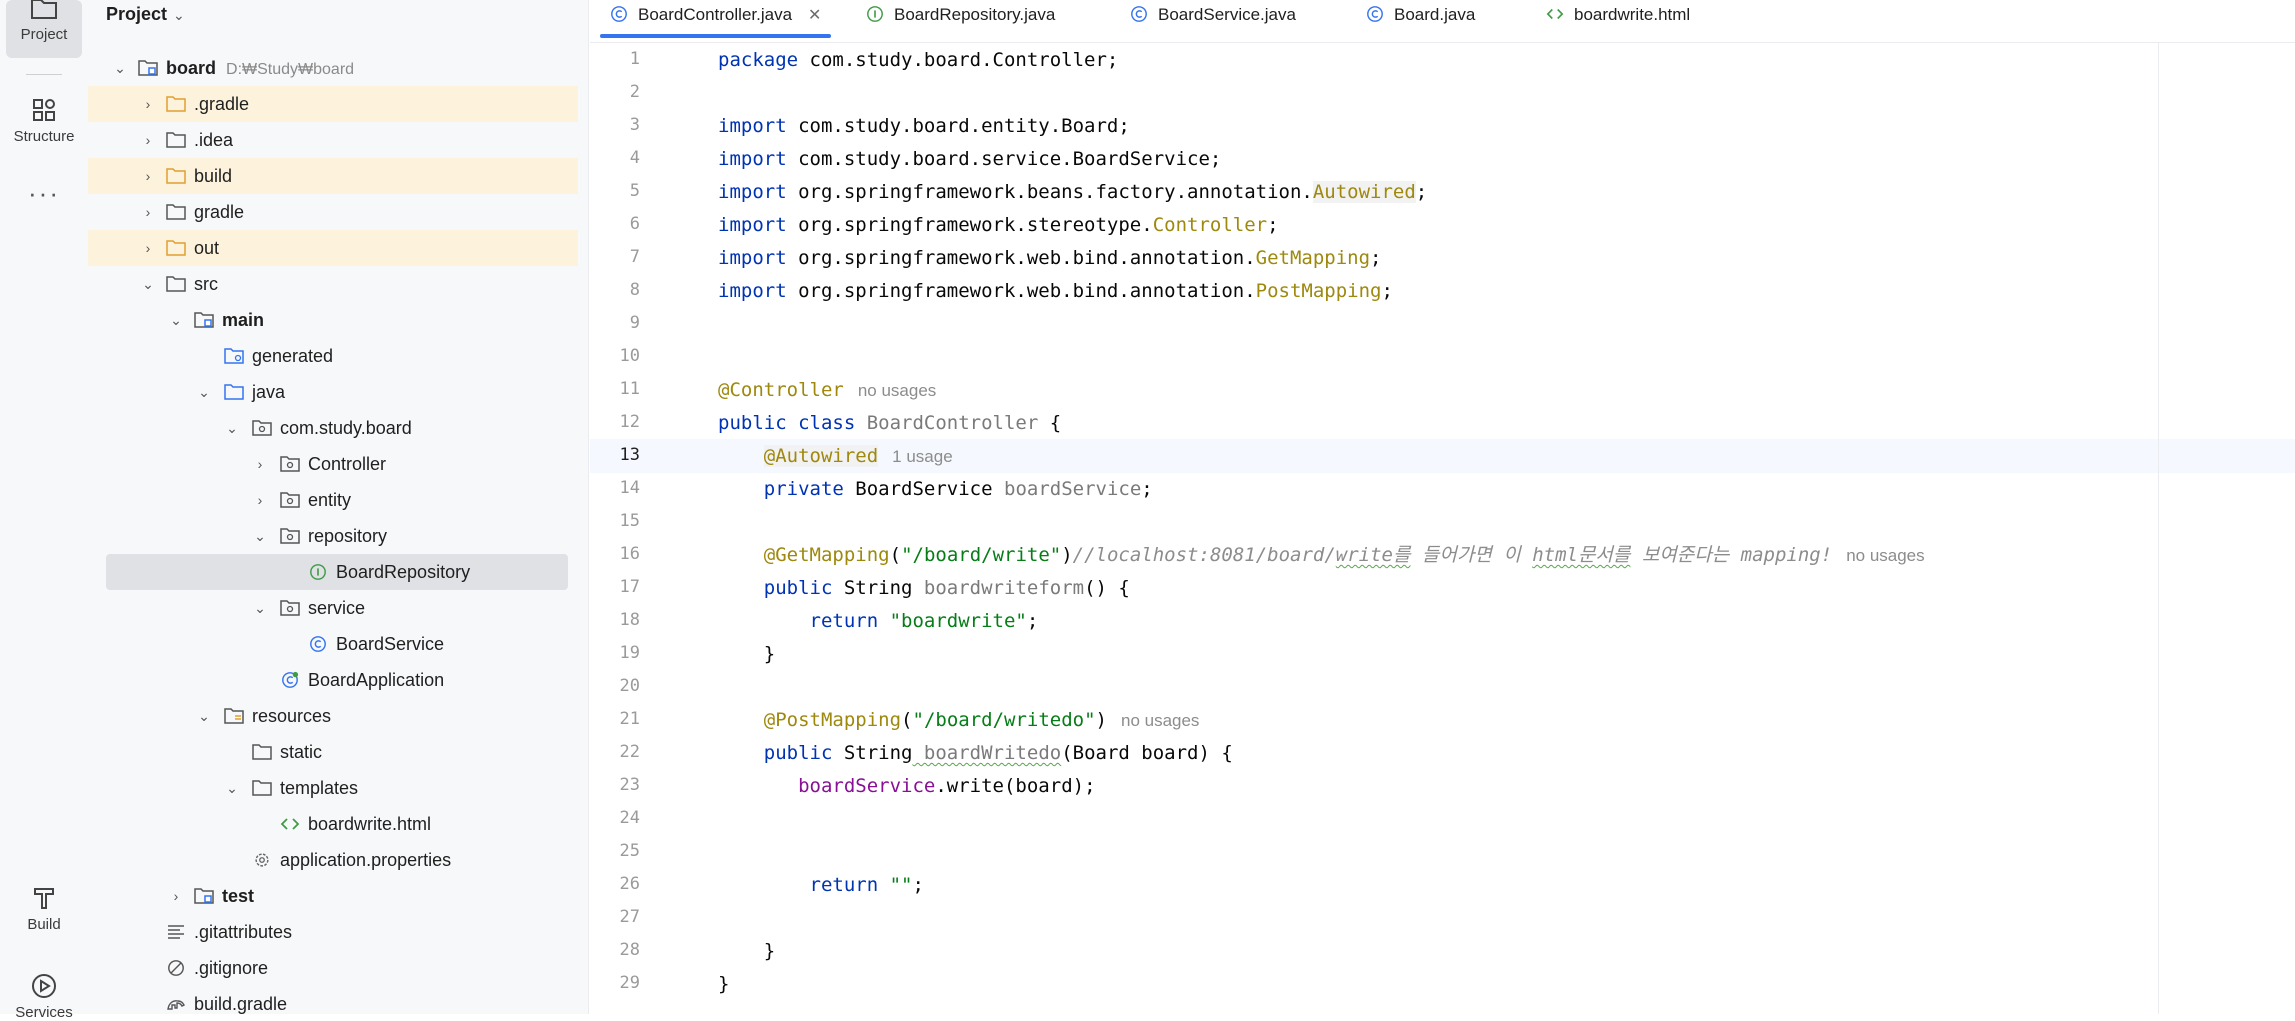 The height and width of the screenshot is (1021, 2295). I want to click on tree-item-templates: ⌄ templates, so click(333, 788).